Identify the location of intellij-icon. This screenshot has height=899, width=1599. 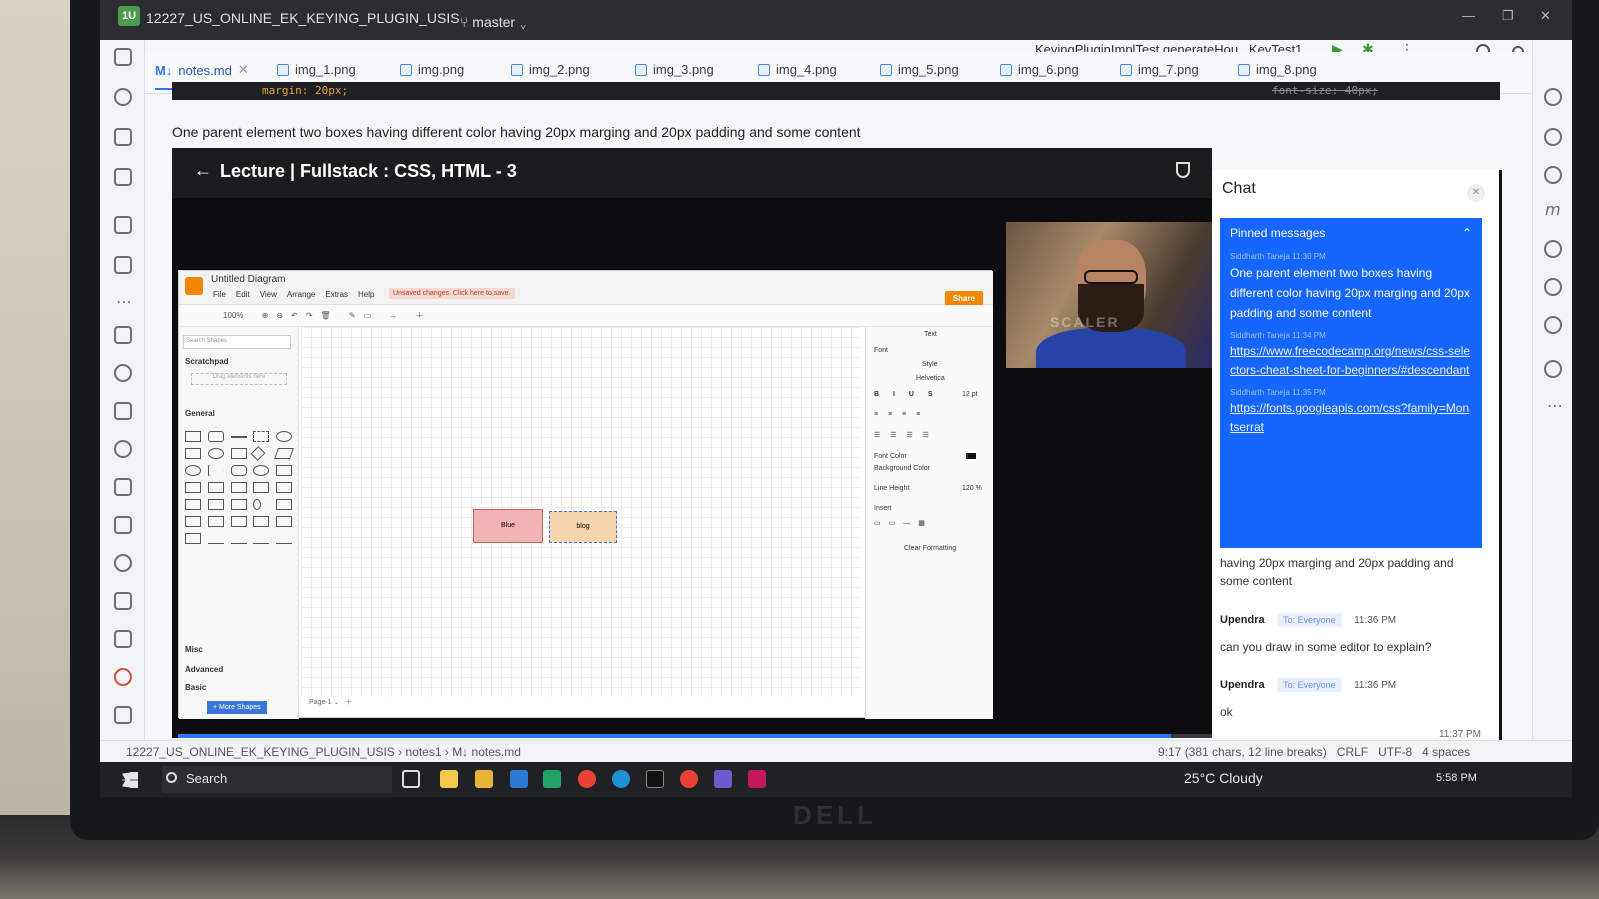
(757, 779).